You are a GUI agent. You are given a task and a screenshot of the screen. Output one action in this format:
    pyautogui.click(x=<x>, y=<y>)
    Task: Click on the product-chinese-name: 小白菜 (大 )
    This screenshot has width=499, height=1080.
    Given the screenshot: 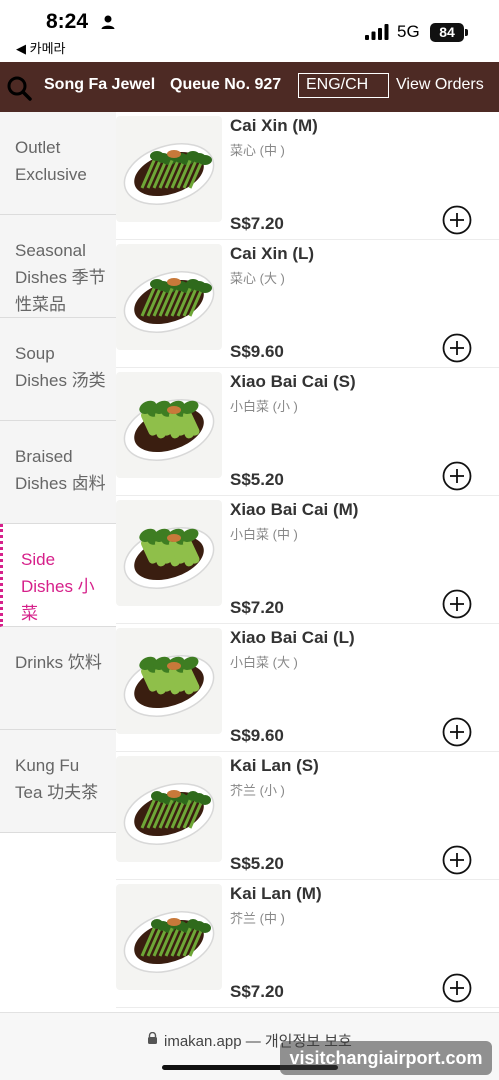 What is the action you would take?
    pyautogui.click(x=264, y=662)
    